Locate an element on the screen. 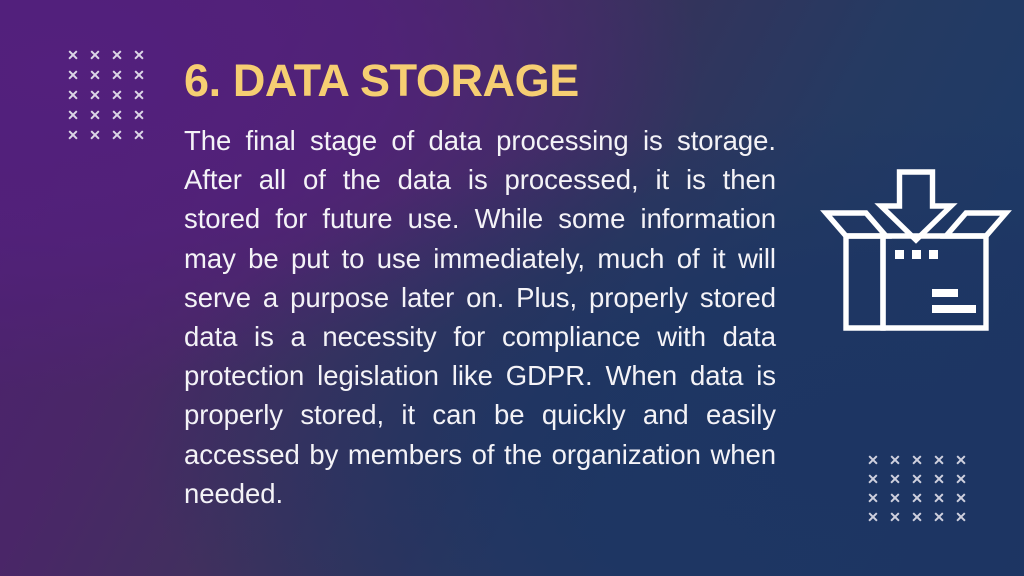 This screenshot has width=1024, height=576. slide-title: 6. DATA STORAGE is located at coordinates (381, 80).